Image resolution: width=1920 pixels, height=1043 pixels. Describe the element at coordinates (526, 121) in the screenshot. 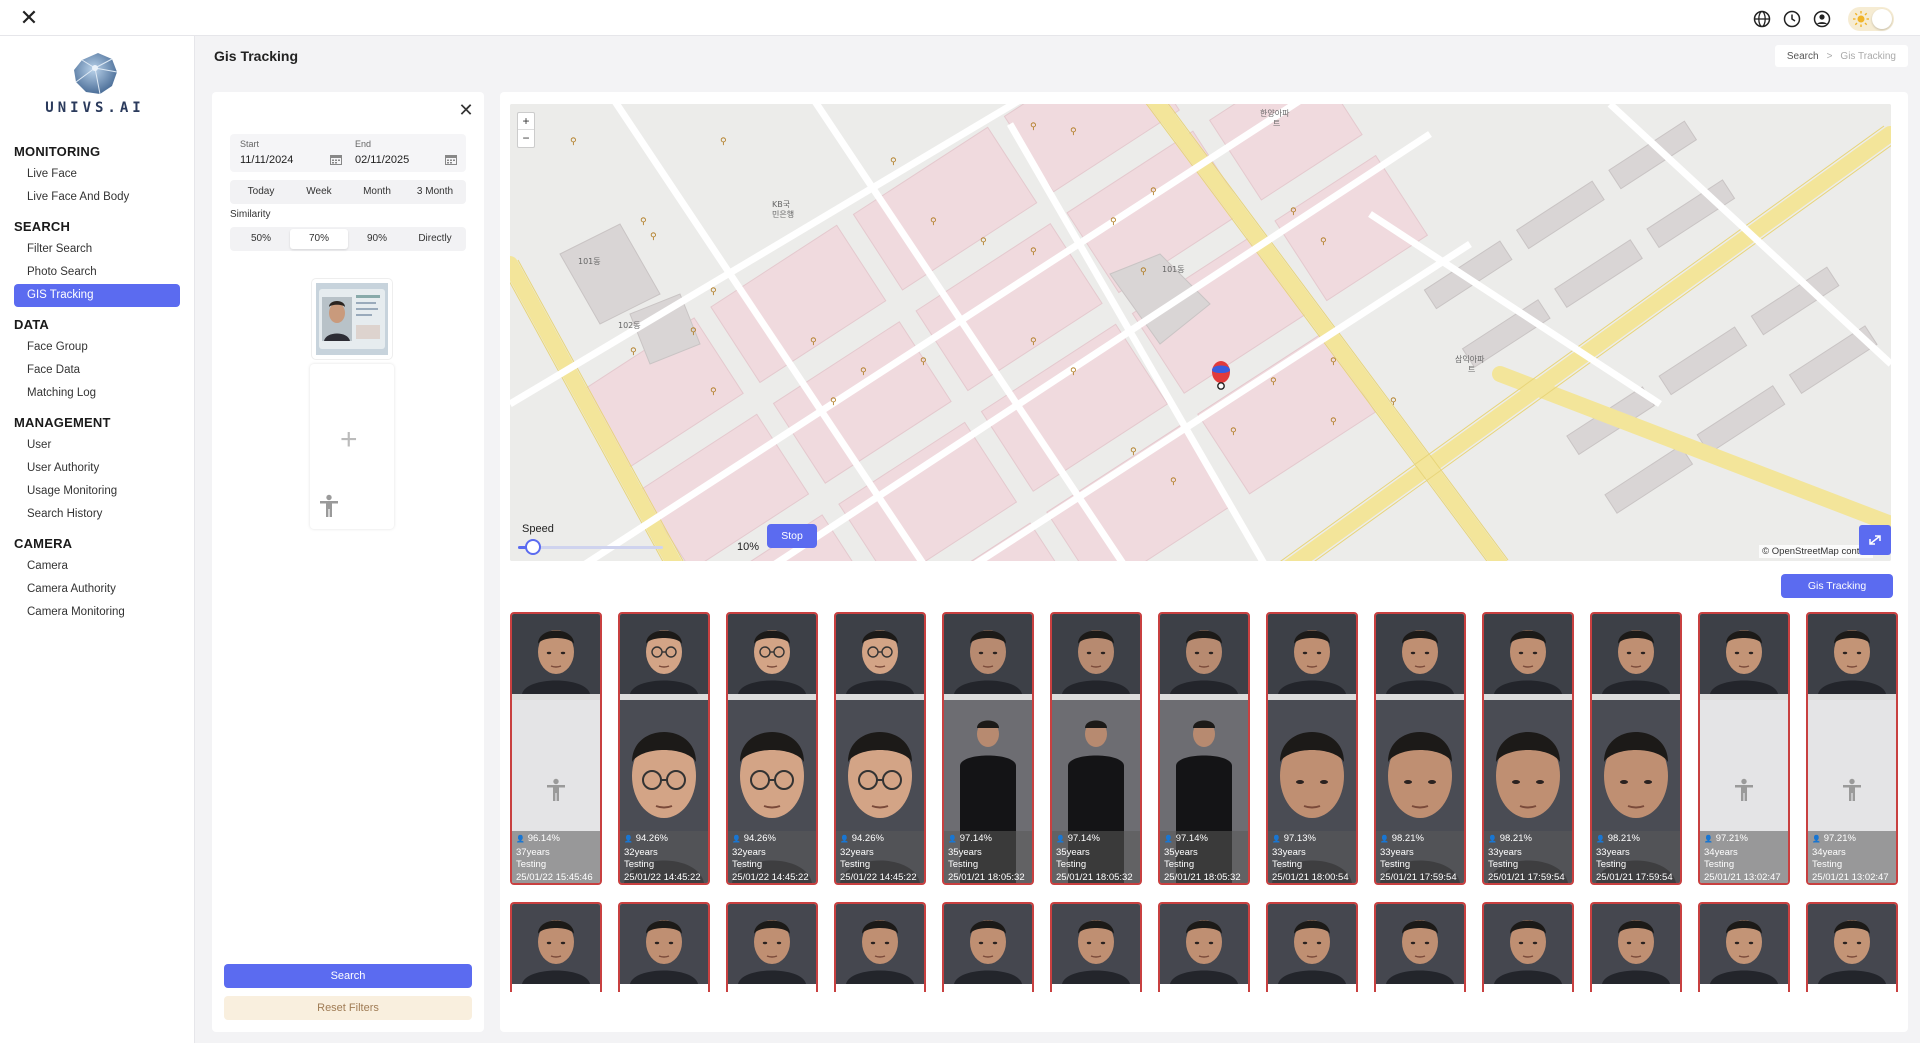

I see `zoom-in-button: +` at that location.